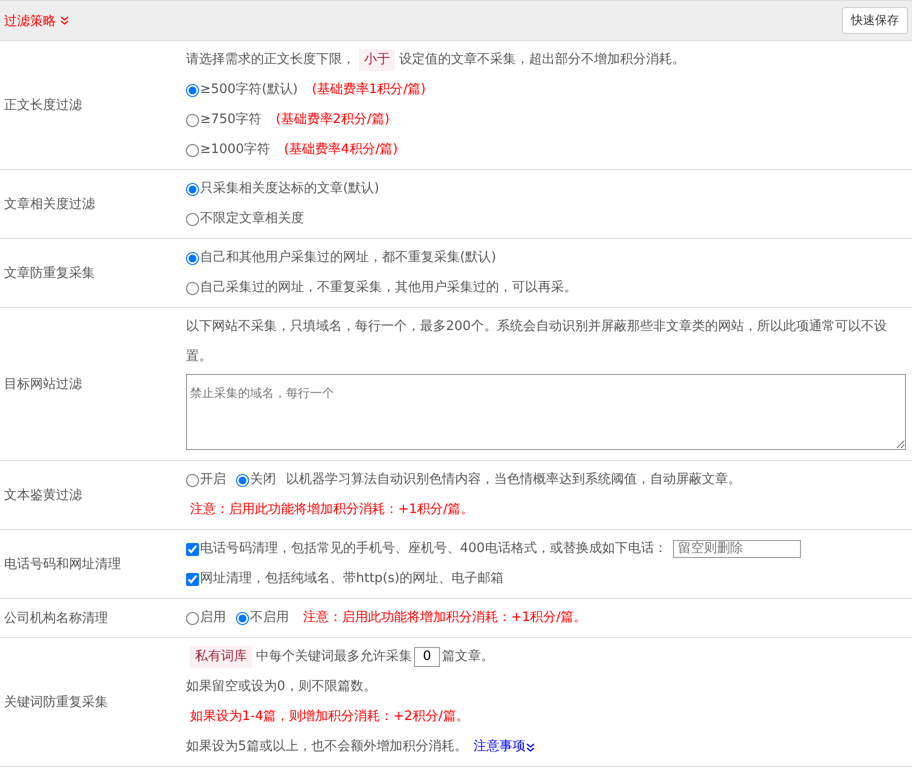  I want to click on notes-link: 注意事项, so click(504, 747).